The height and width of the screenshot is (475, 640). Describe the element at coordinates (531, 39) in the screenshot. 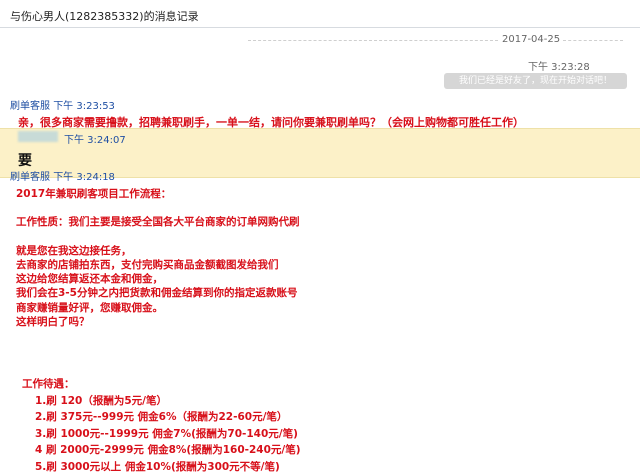

I see `date-label: 2017-04-25` at that location.